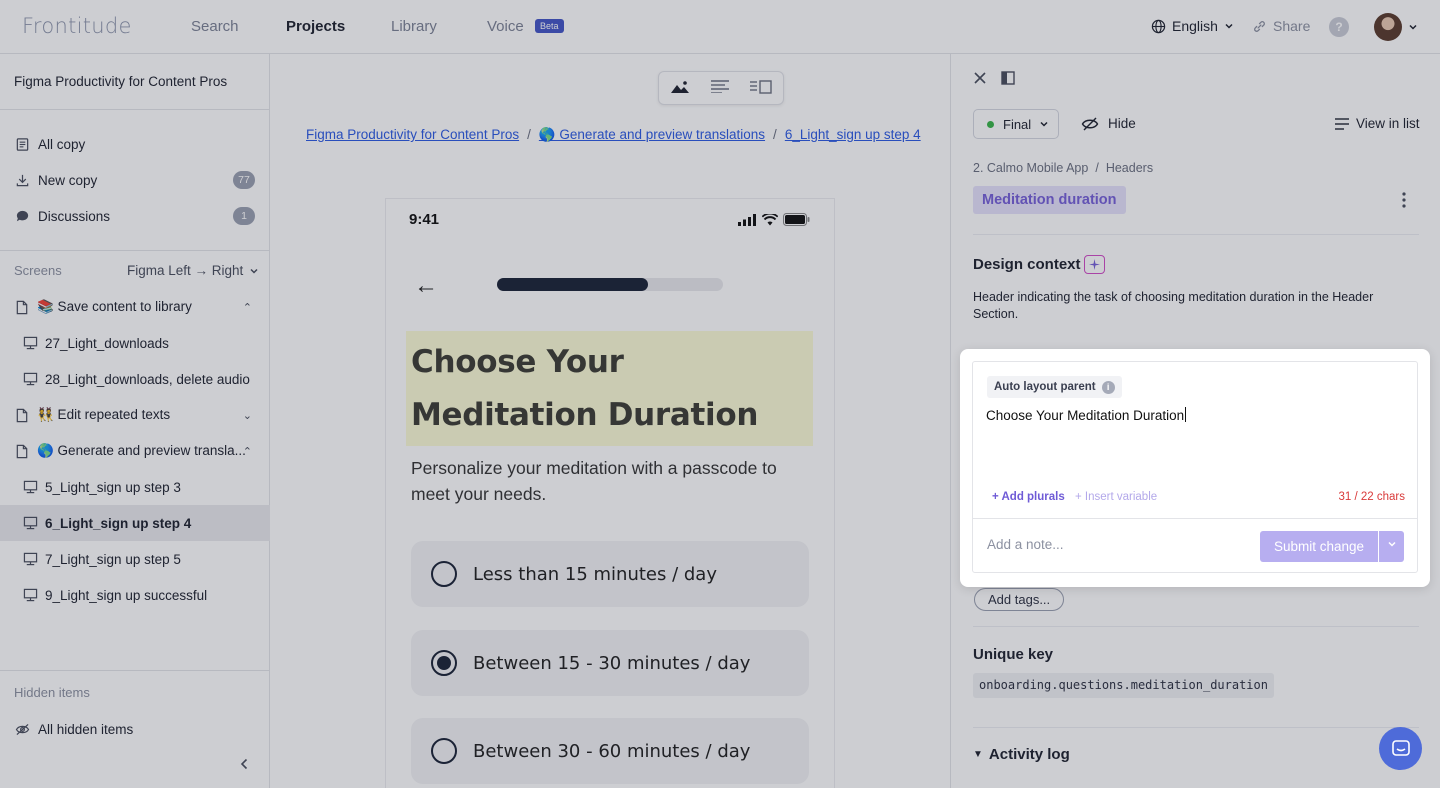  What do you see at coordinates (135, 307) in the screenshot?
I see `tree-page-save-content: 📚 Save content to library ⌃` at bounding box center [135, 307].